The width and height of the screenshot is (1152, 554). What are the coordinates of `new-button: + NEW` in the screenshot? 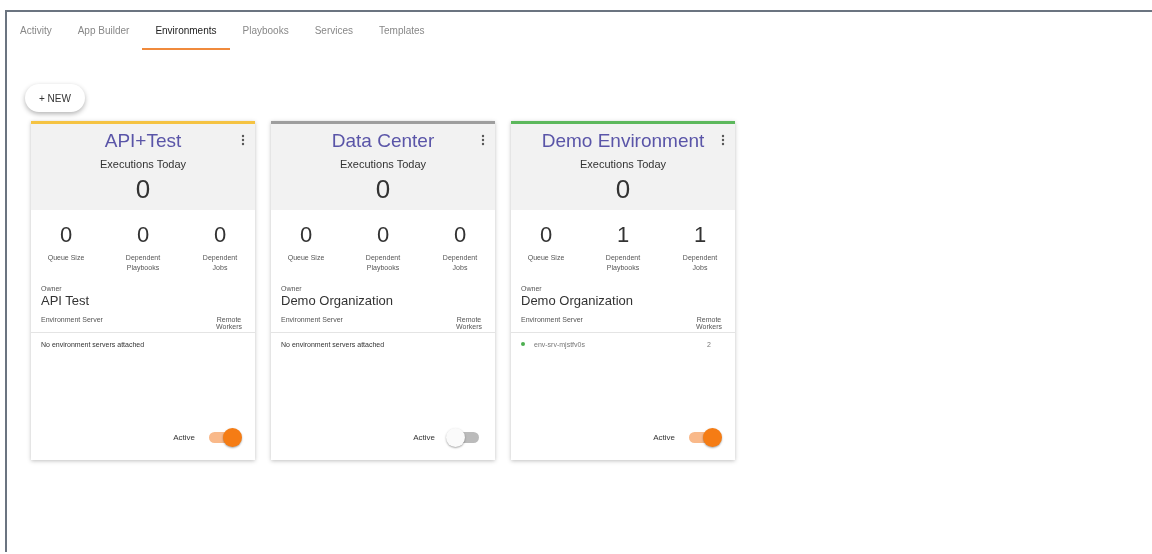 It's located at (55, 98).